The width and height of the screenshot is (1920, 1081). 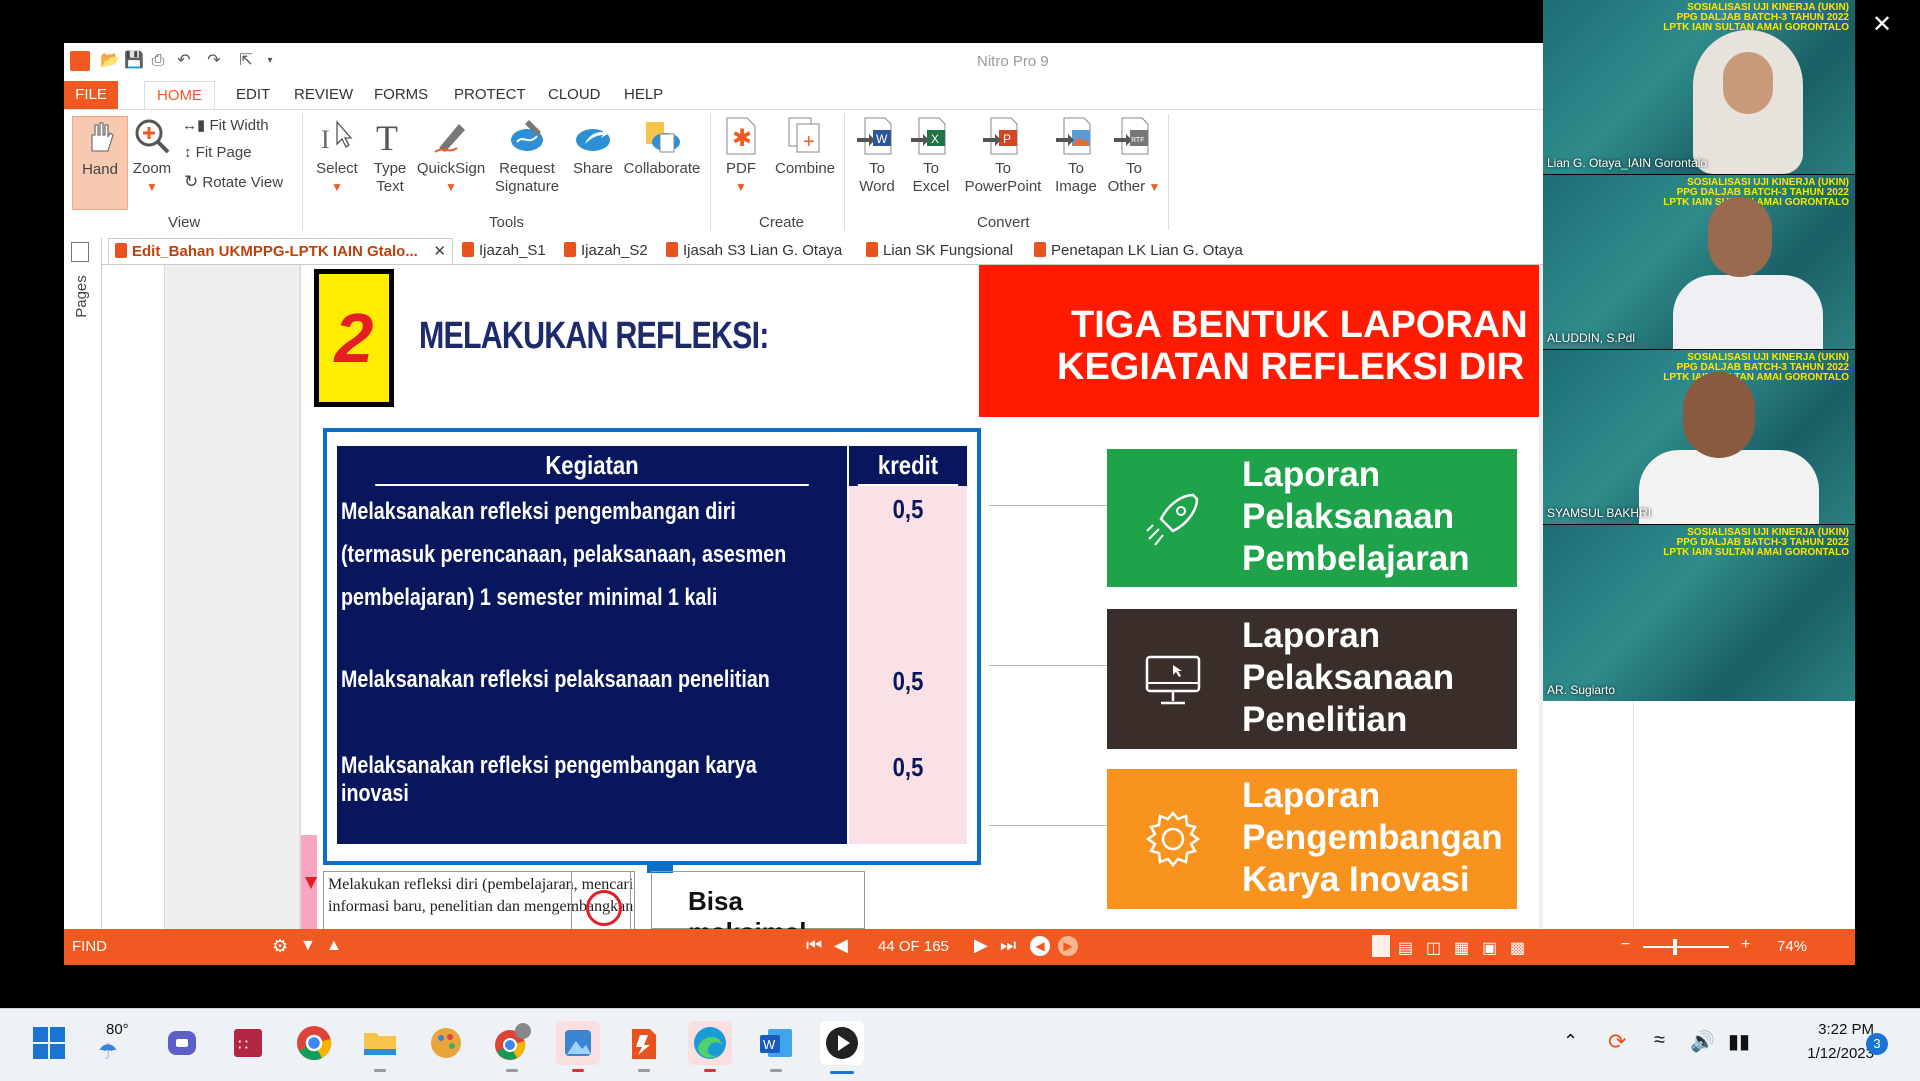 What do you see at coordinates (1433, 948) in the screenshot?
I see `facing-view-icon: ◫` at bounding box center [1433, 948].